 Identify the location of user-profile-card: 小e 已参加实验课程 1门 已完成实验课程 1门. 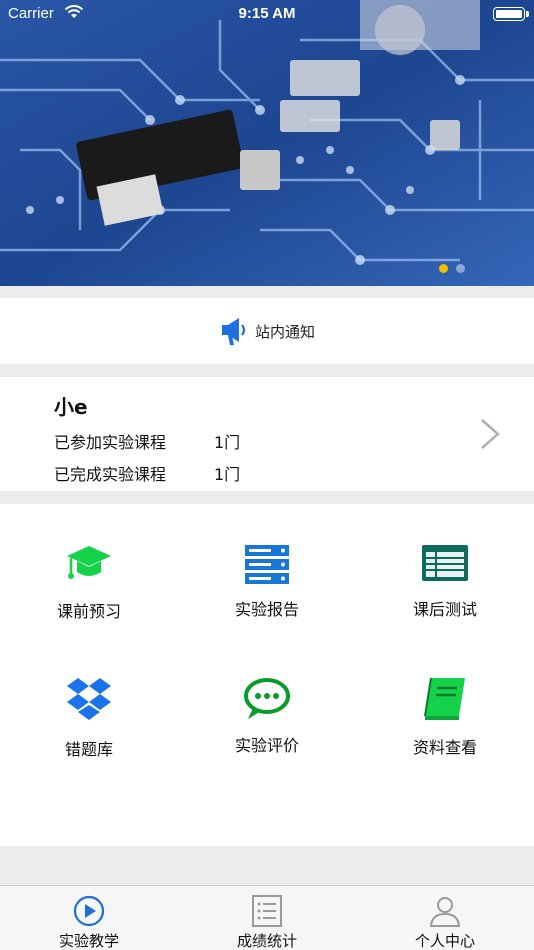
(267, 434).